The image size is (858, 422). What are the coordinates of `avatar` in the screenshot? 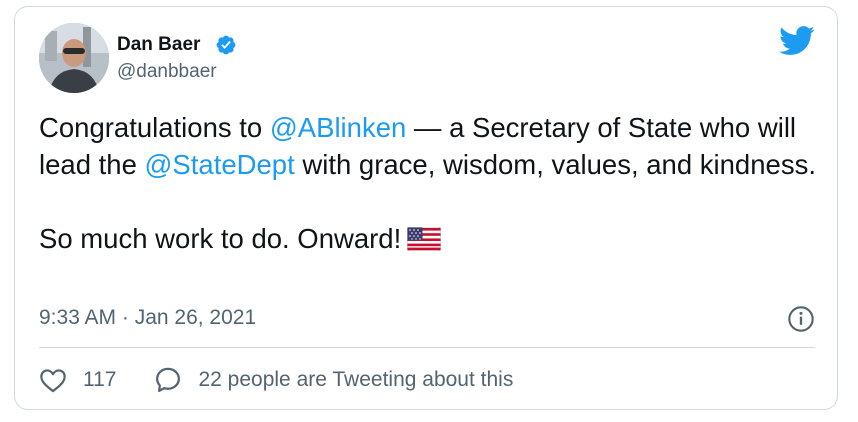 It's located at (74, 58).